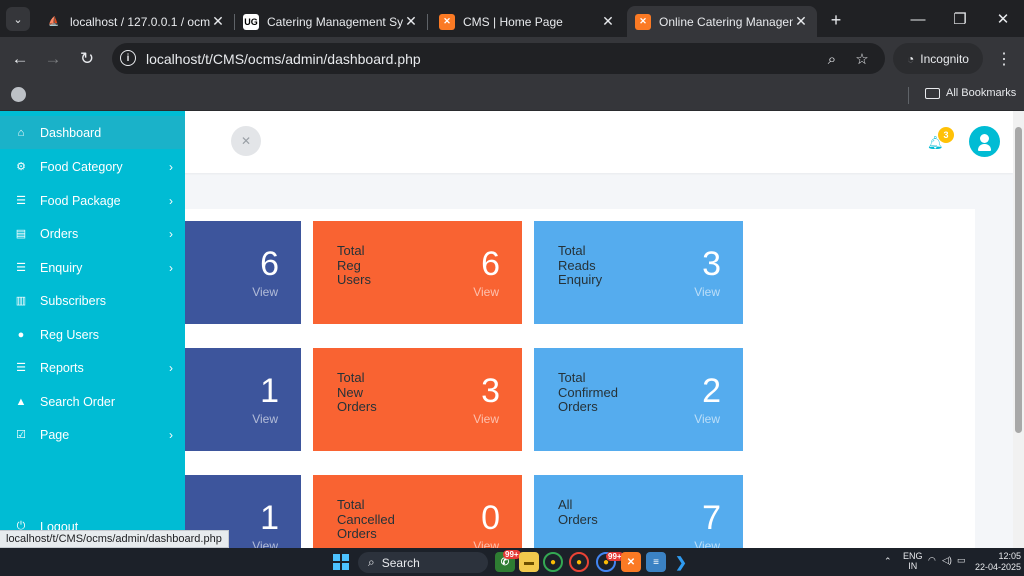 The image size is (1024, 576). Describe the element at coordinates (862, 59) in the screenshot. I see `bookmark-star-icon: ☆` at that location.